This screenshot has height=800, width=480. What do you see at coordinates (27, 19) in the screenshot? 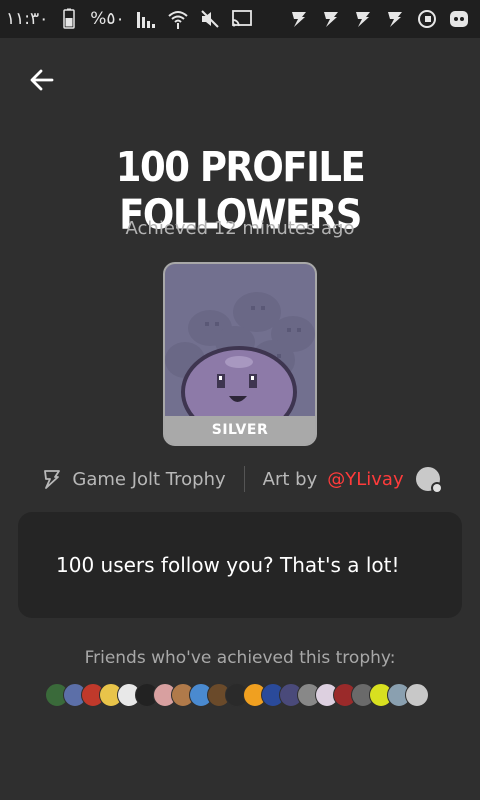
I see `status-time: ١١:٣٠` at bounding box center [27, 19].